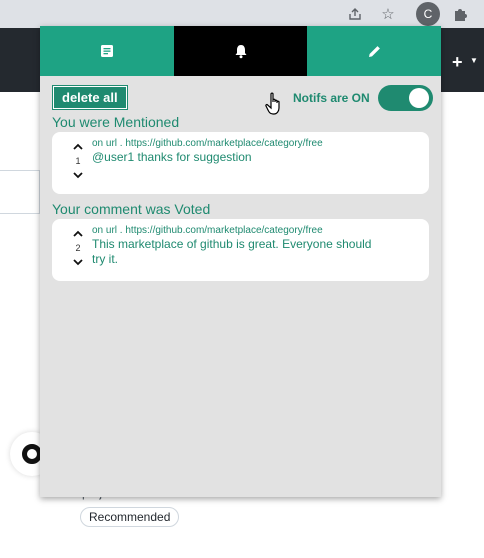  What do you see at coordinates (242, 14) in the screenshot?
I see `browser-toolbar: ☆ C` at bounding box center [242, 14].